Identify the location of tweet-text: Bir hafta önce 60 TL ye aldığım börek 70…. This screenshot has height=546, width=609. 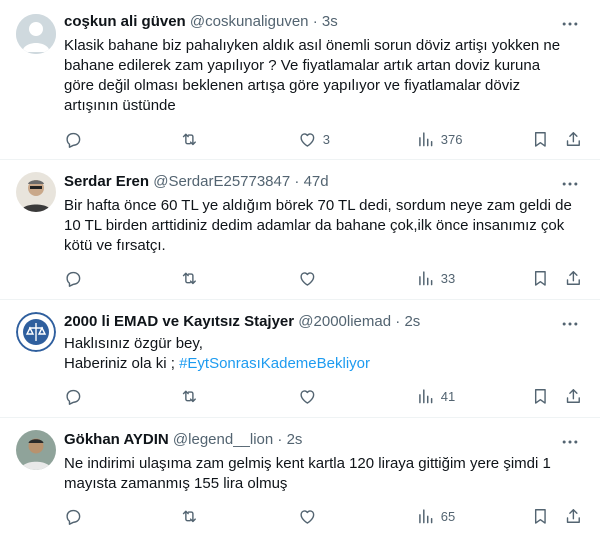
(324, 226).